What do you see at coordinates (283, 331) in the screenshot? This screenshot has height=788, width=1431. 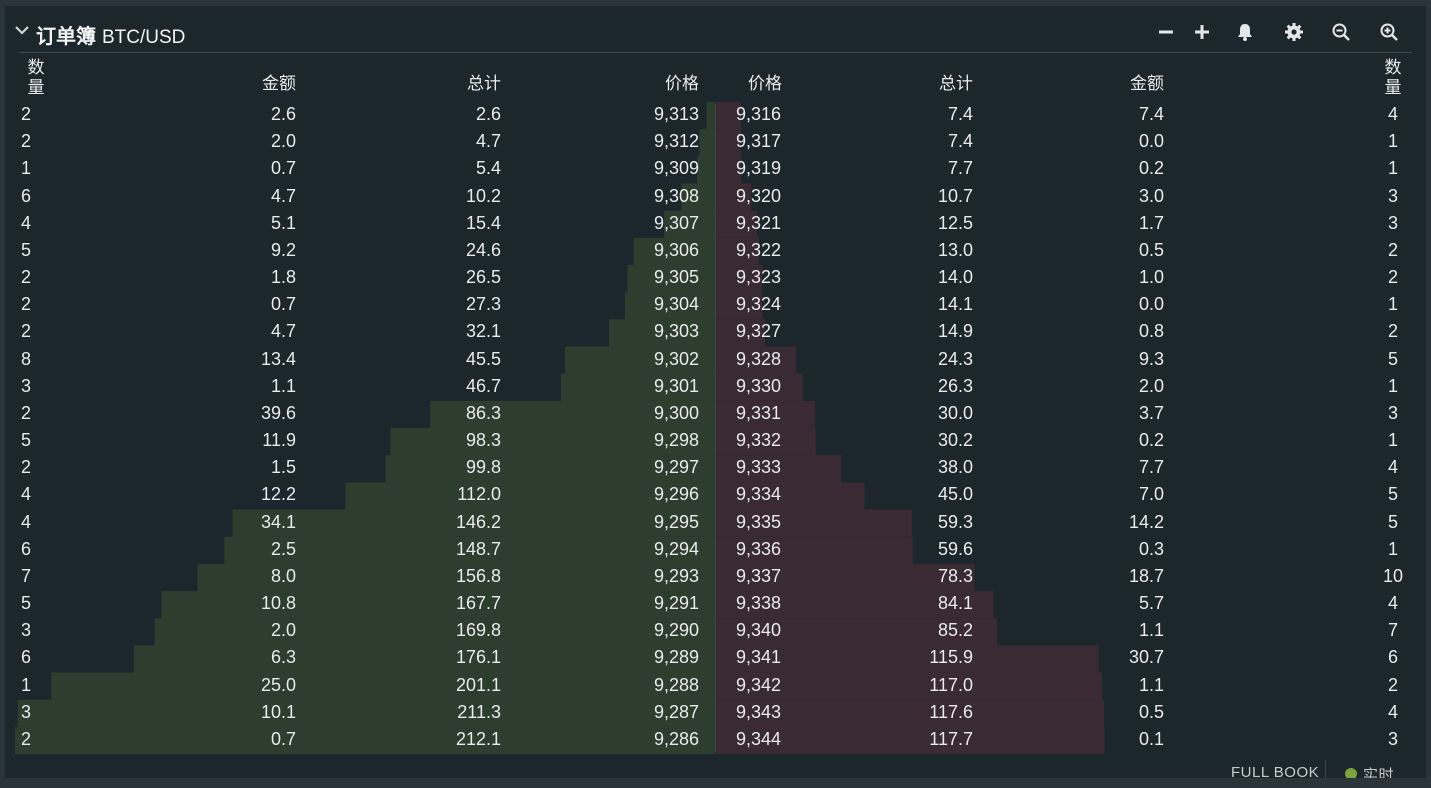 I see `bid-amount: 4.7` at bounding box center [283, 331].